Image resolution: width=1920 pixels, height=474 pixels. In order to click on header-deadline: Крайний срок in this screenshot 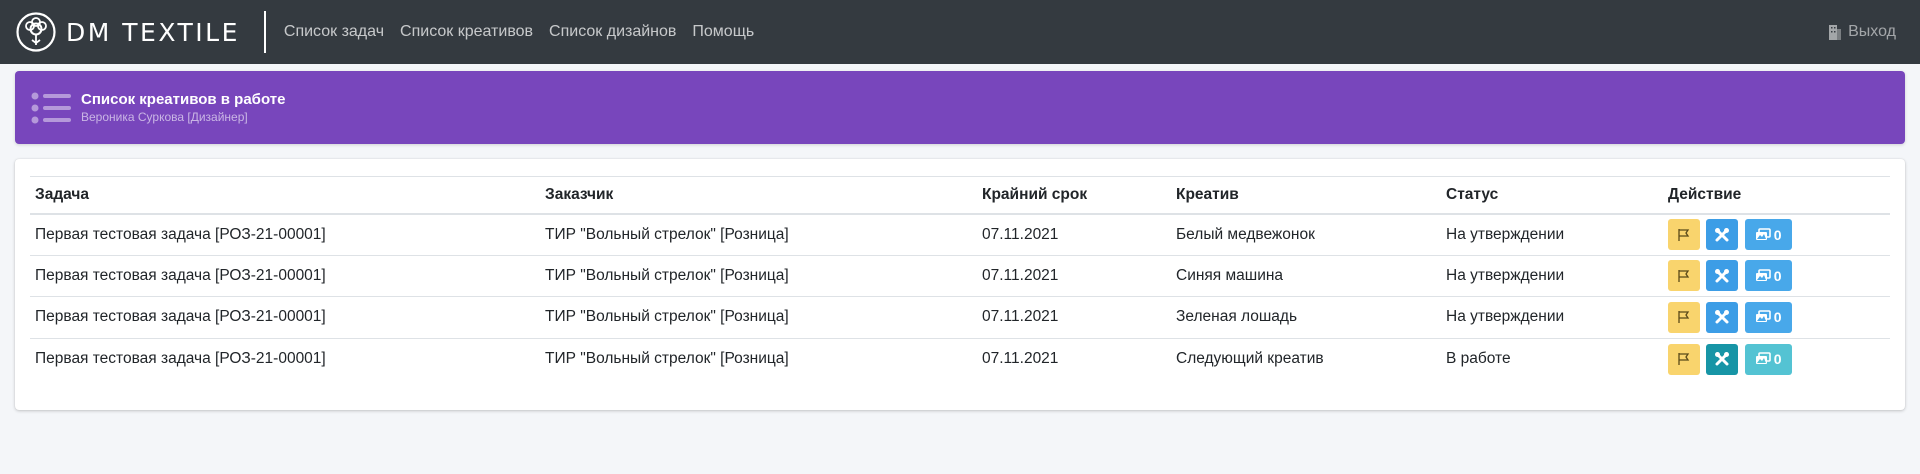, I will do `click(1074, 195)`.